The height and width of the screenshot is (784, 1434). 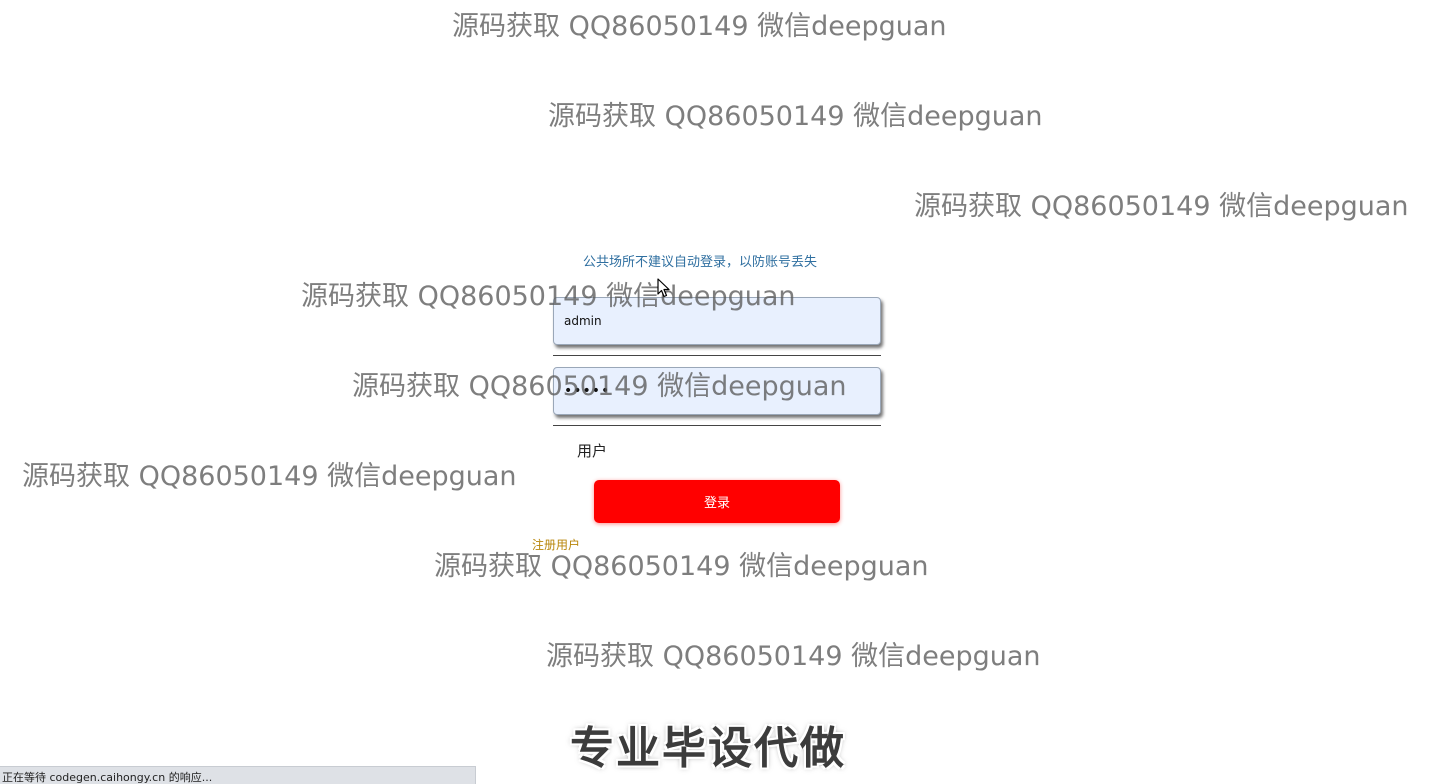 I want to click on register-link: 注册用户, so click(x=556, y=544).